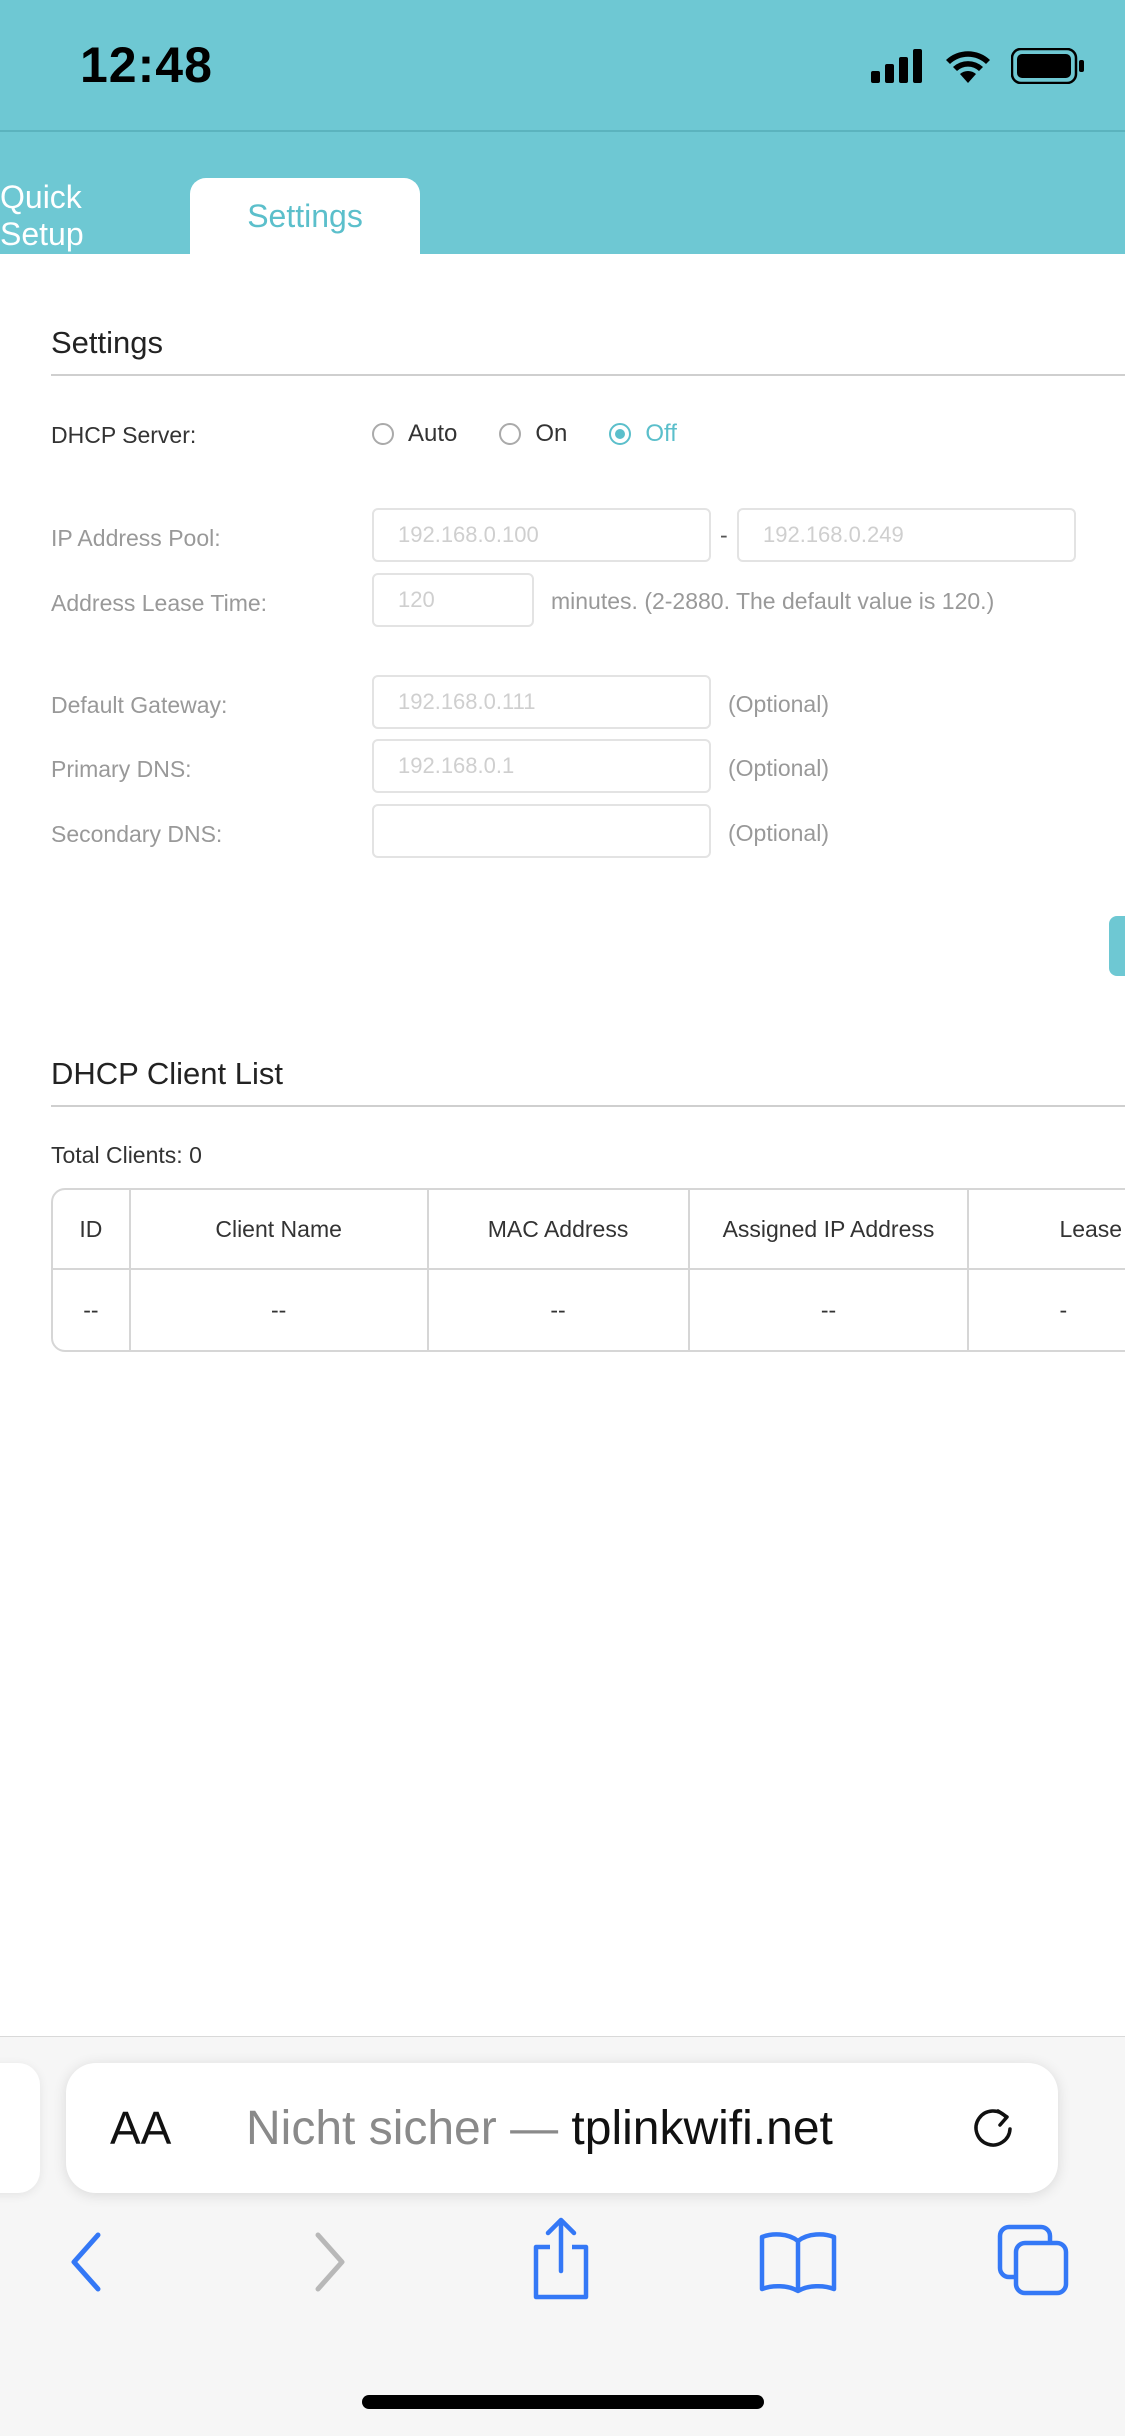 The image size is (1125, 2436). What do you see at coordinates (968, 68) in the screenshot?
I see `wifi-icon` at bounding box center [968, 68].